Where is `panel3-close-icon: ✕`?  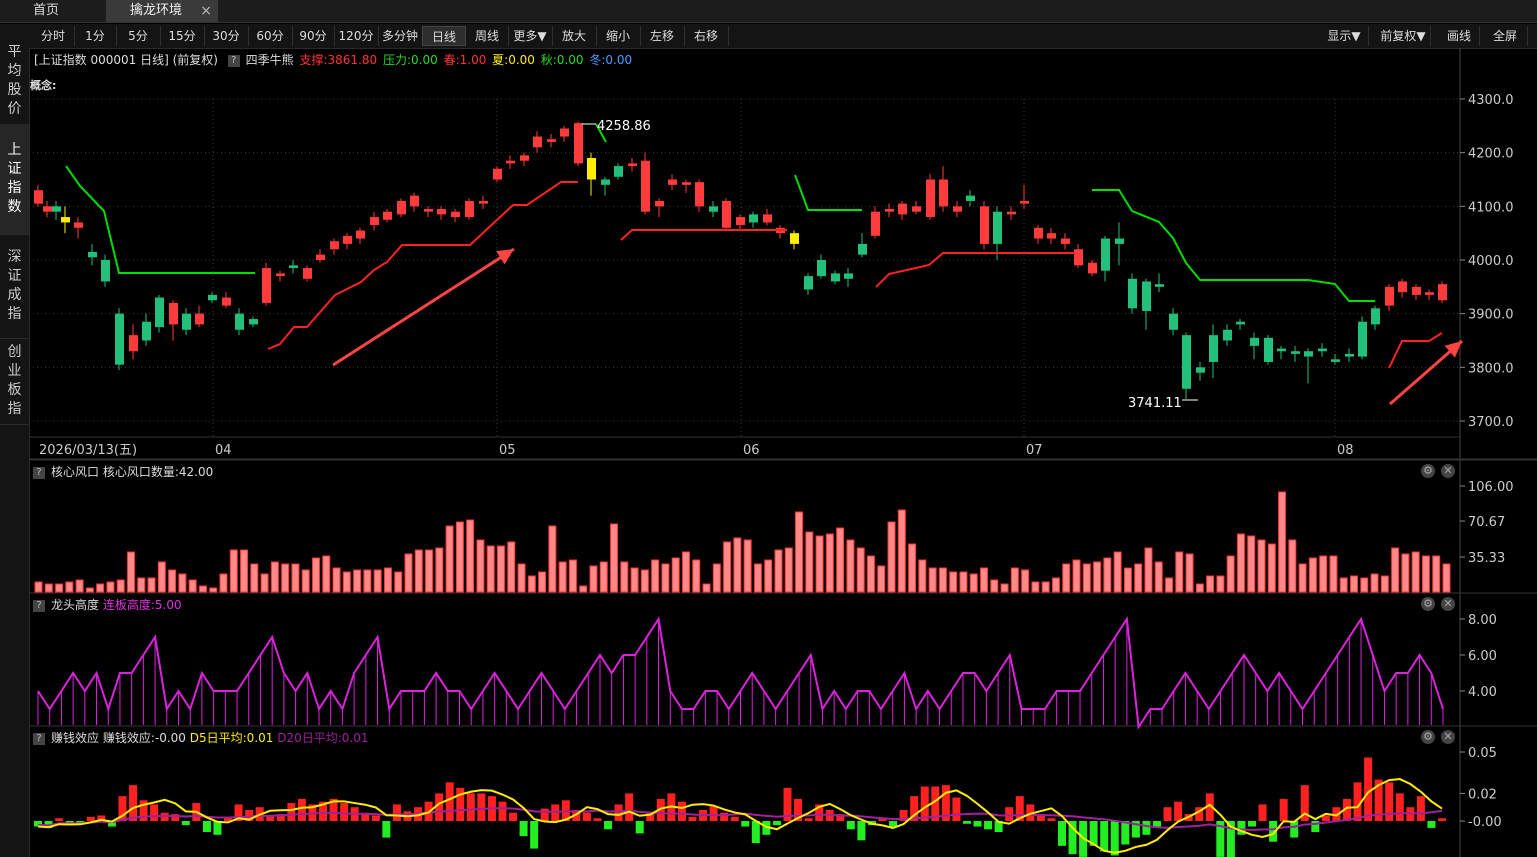
panel3-close-icon: ✕ is located at coordinates (1448, 737).